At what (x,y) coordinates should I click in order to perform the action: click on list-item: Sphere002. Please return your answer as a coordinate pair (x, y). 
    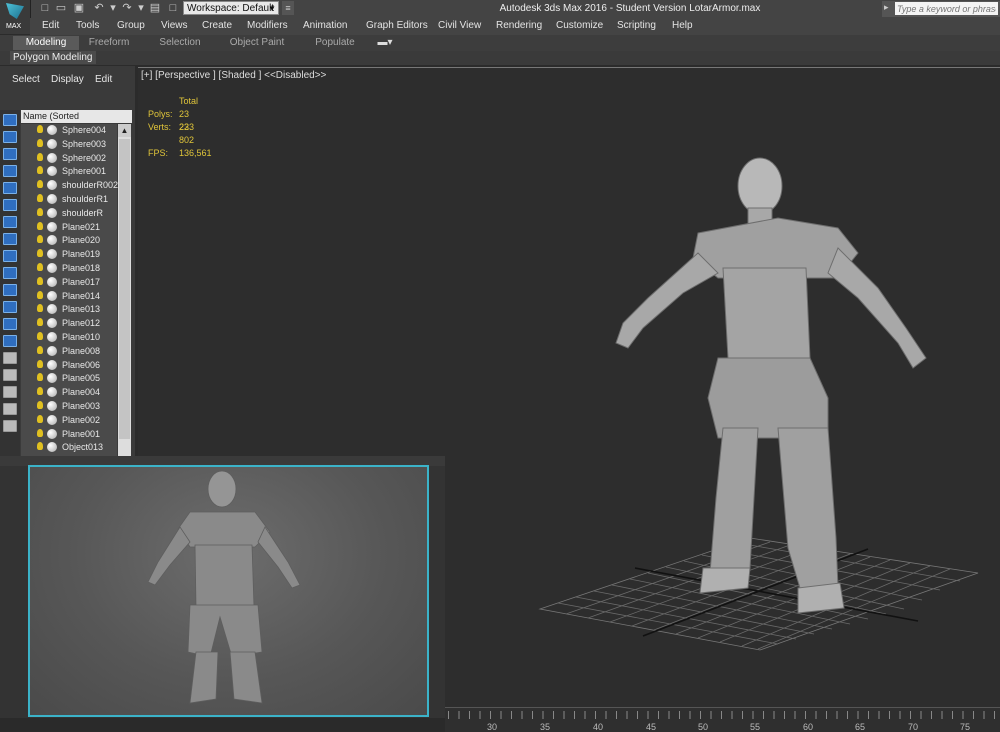
    Looking at the image, I should click on (69, 158).